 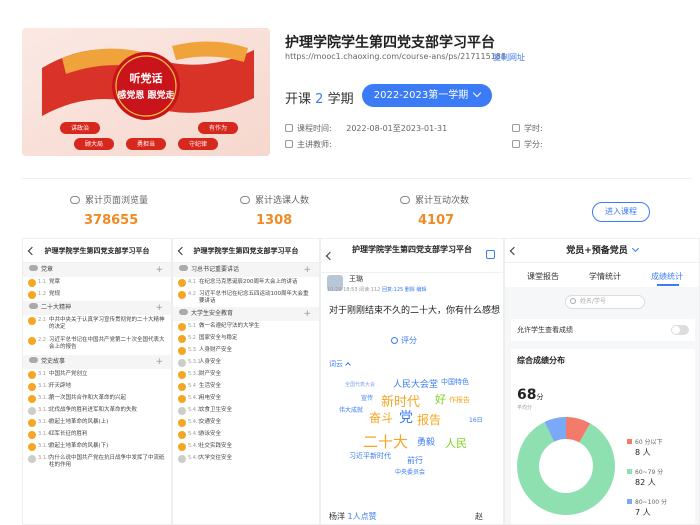 I want to click on reply-praise: 1人点赞, so click(x=362, y=516).